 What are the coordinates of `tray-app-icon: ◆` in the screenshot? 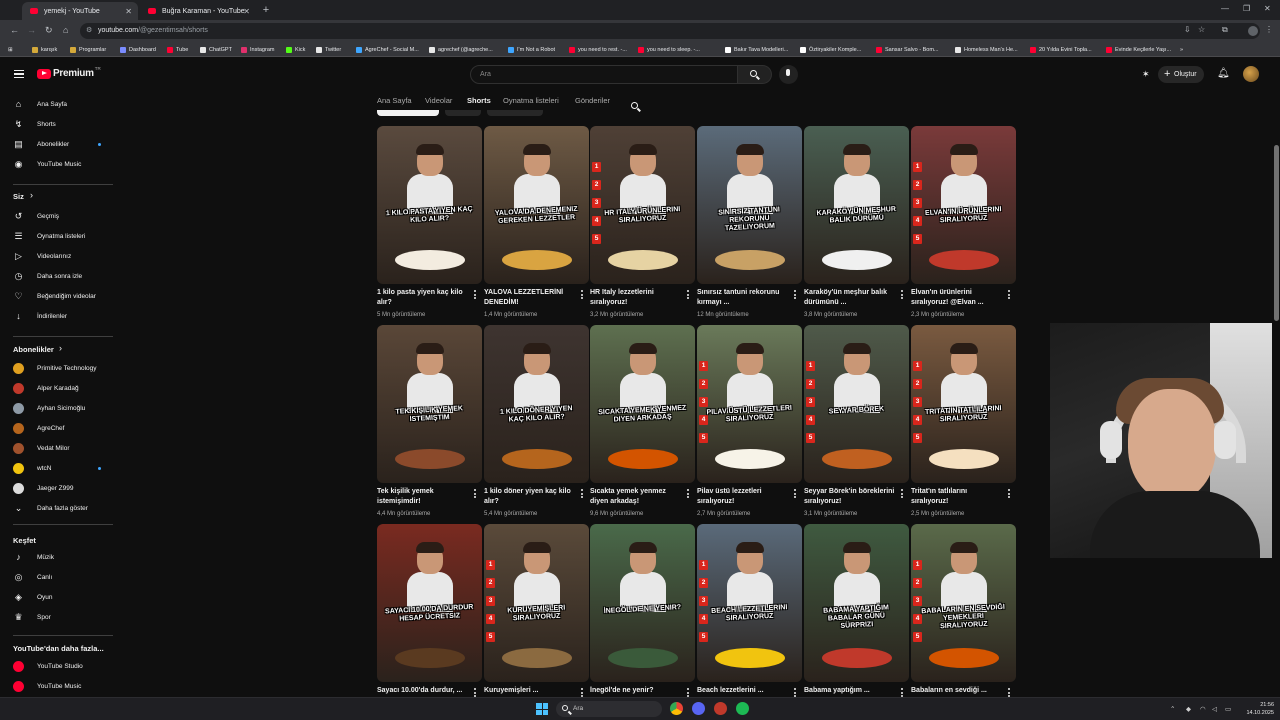 It's located at (1188, 709).